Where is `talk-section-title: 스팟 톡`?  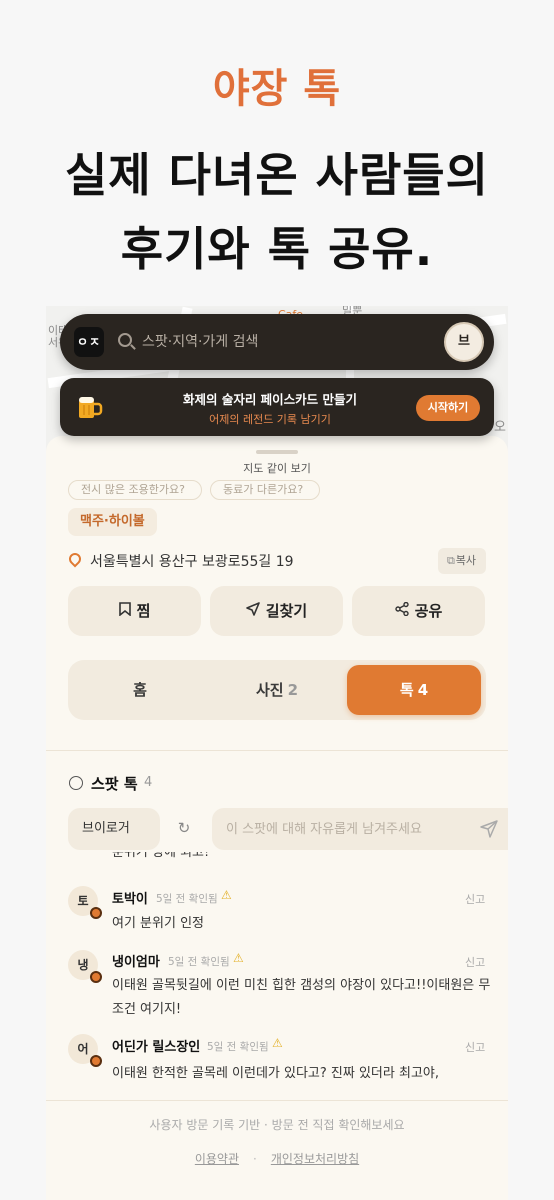 talk-section-title: 스팟 톡 is located at coordinates (114, 784).